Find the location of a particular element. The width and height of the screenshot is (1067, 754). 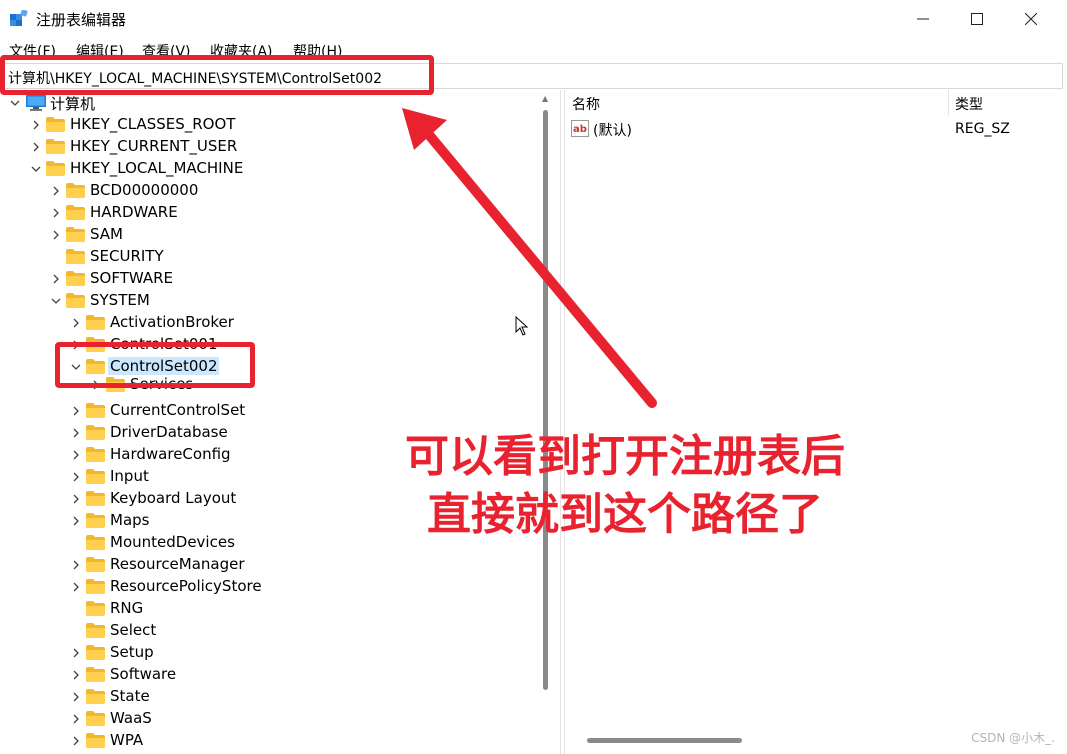

annotation-text: 可以看到打开注册表后 直接就到这个路径了 is located at coordinates (625, 486).